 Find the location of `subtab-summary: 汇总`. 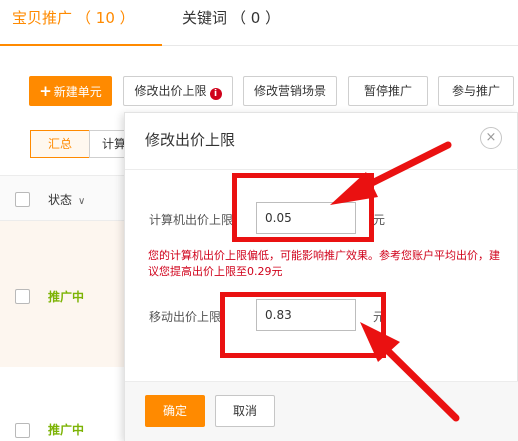

subtab-summary: 汇总 is located at coordinates (60, 144).